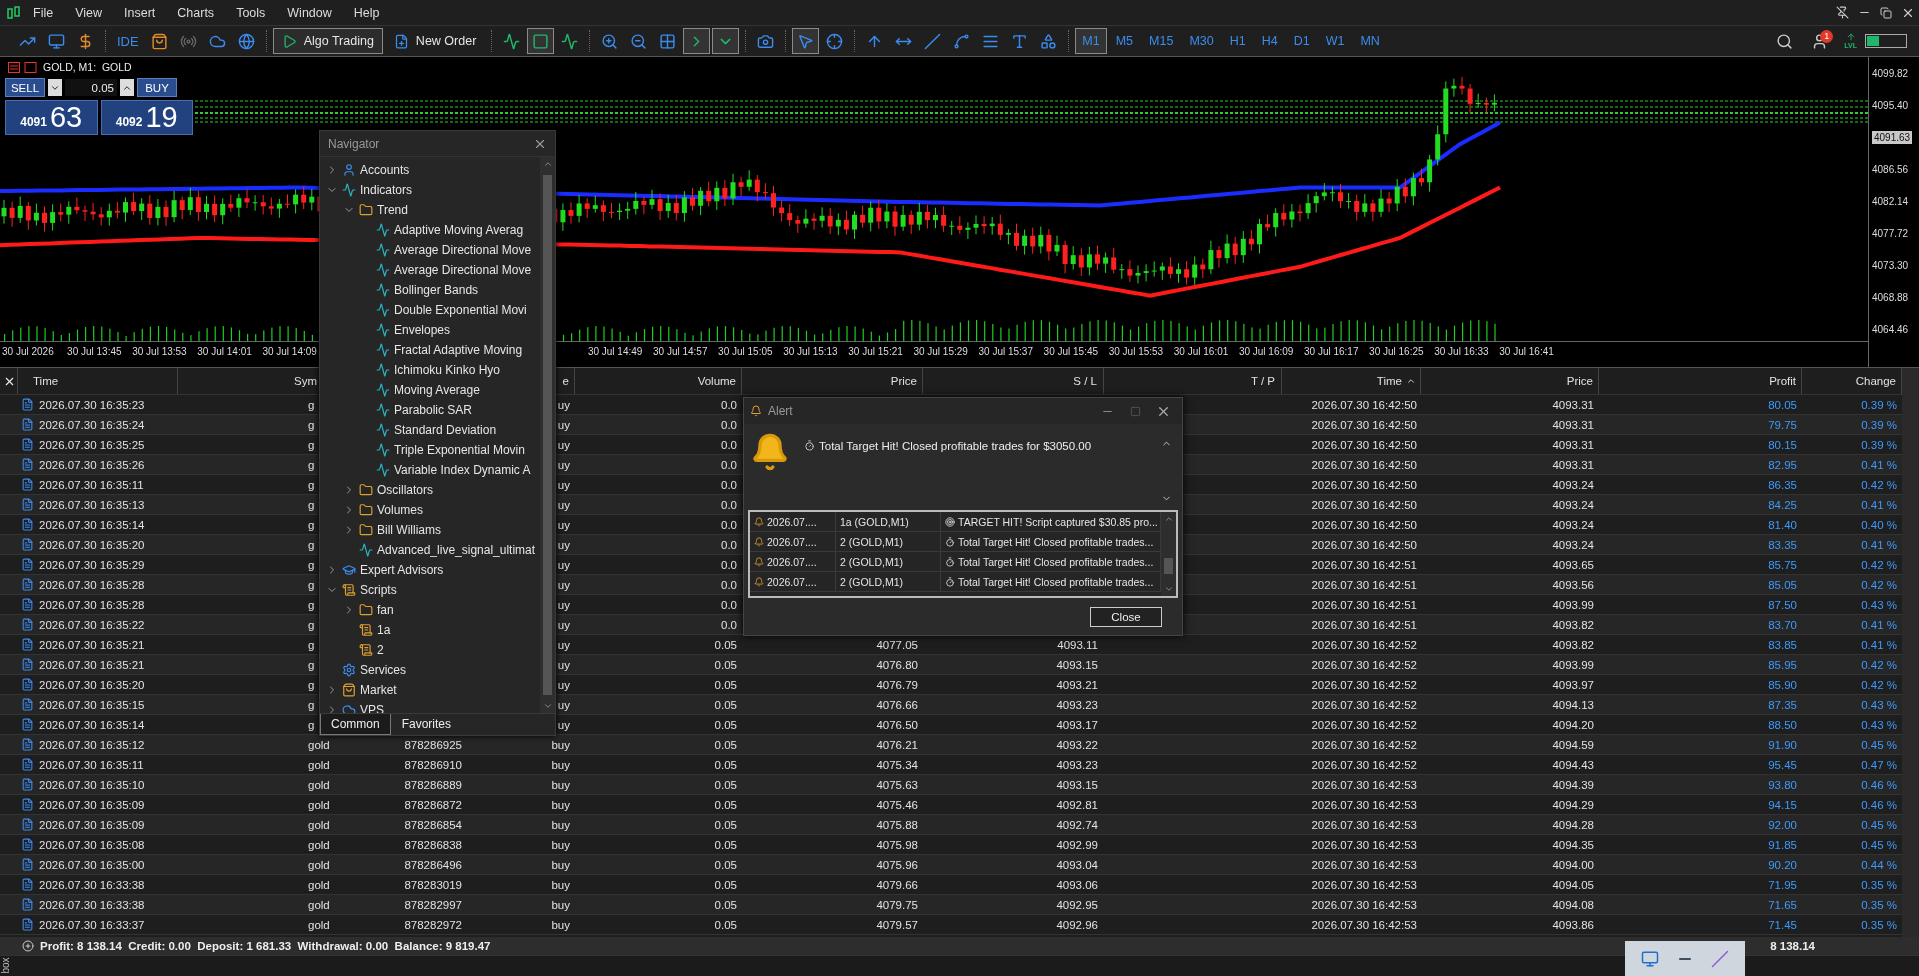 This screenshot has width=1919, height=976. What do you see at coordinates (43, 12) in the screenshot?
I see `menu-item: File` at bounding box center [43, 12].